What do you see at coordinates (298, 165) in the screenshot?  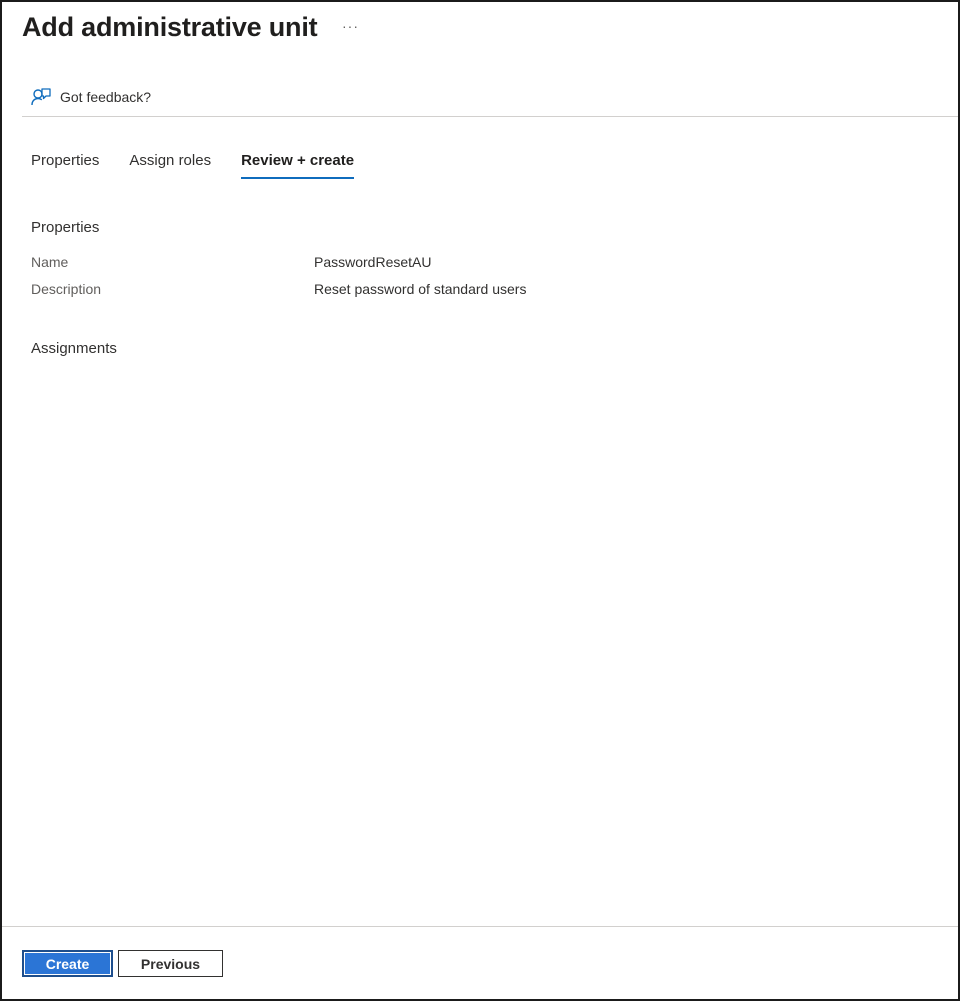 I see `tab-review-create: Review + create` at bounding box center [298, 165].